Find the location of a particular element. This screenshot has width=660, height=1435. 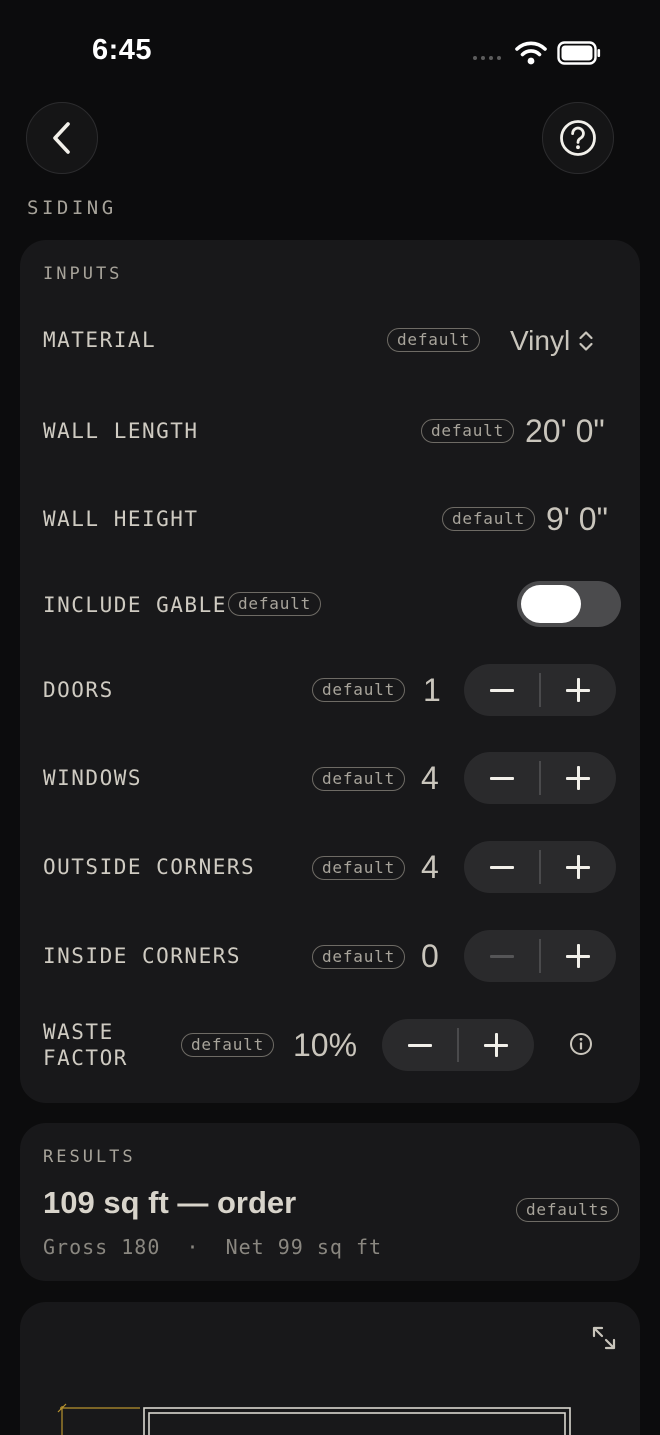

inside-corners-value: 0 is located at coordinates (430, 956).